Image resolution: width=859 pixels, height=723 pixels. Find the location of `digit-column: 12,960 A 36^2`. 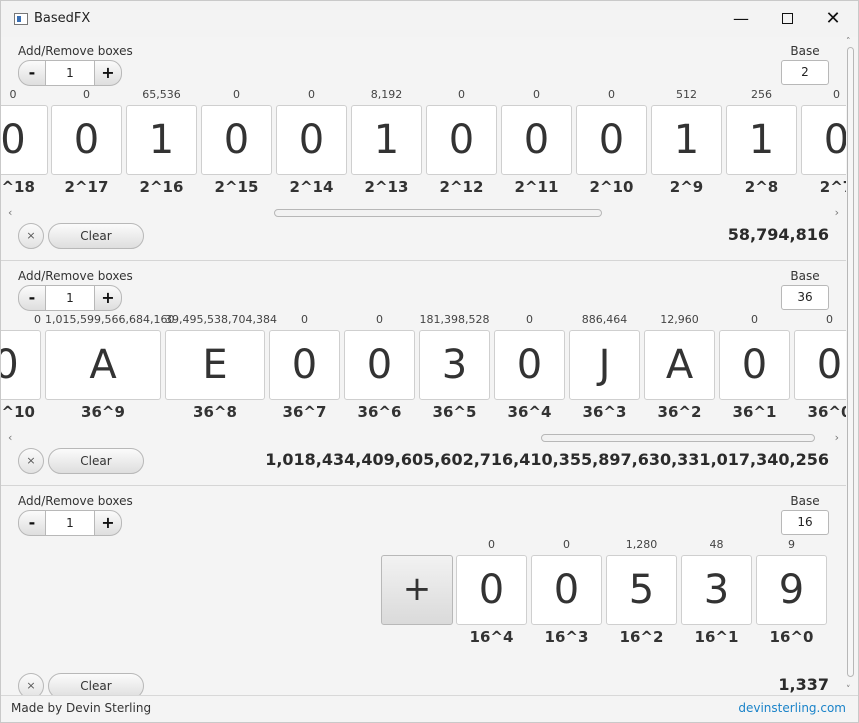

digit-column: 12,960 A 36^2 is located at coordinates (679, 366).